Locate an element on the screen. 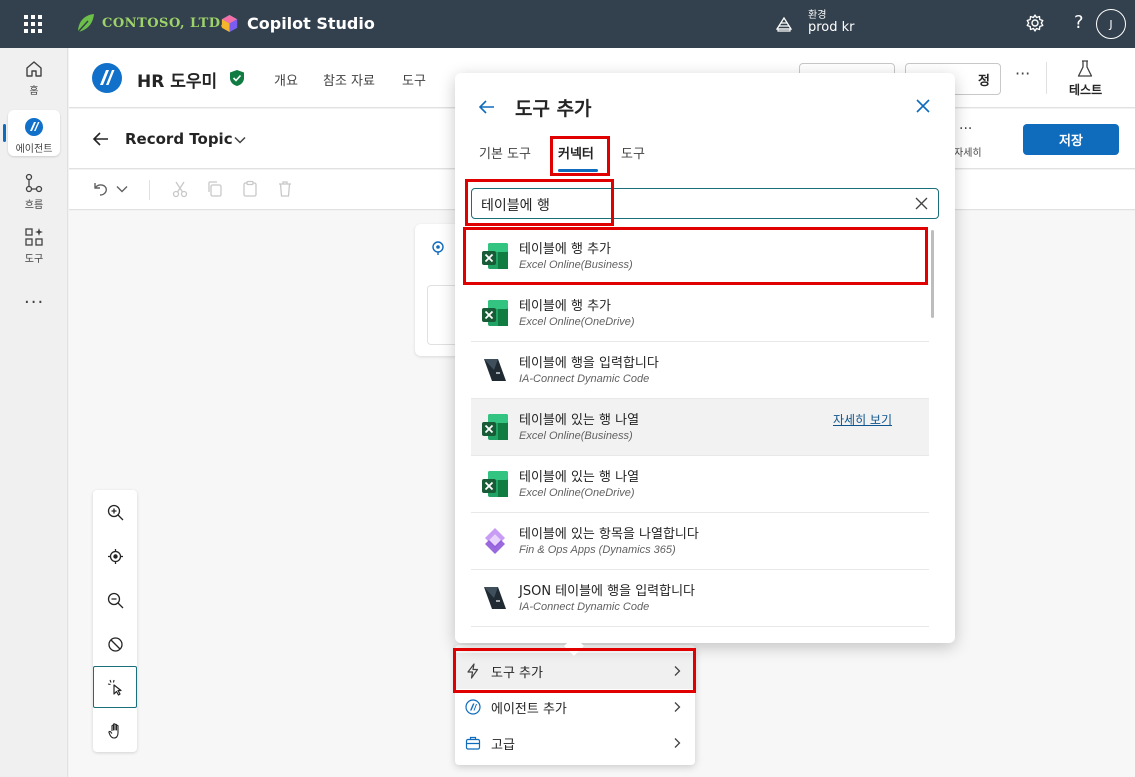 This screenshot has height=777, width=1135. left-nav-rail: 홈 에이전트 흐름 도구 ··· is located at coordinates (34, 412).